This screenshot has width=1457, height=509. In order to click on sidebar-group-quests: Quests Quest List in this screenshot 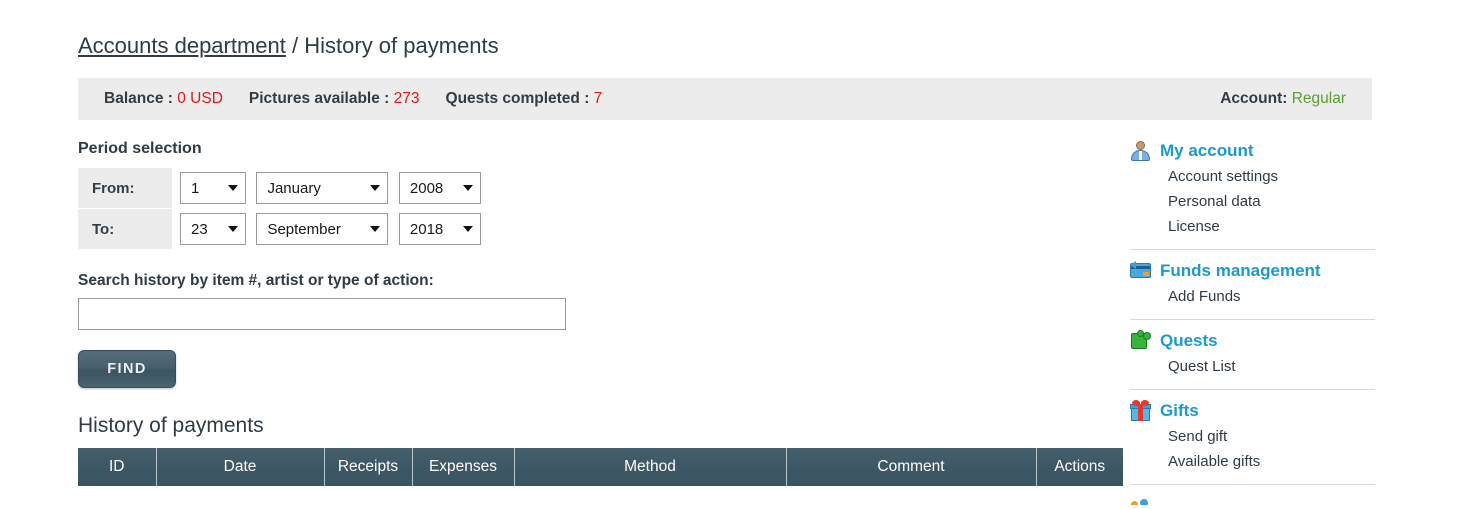, I will do `click(1252, 354)`.